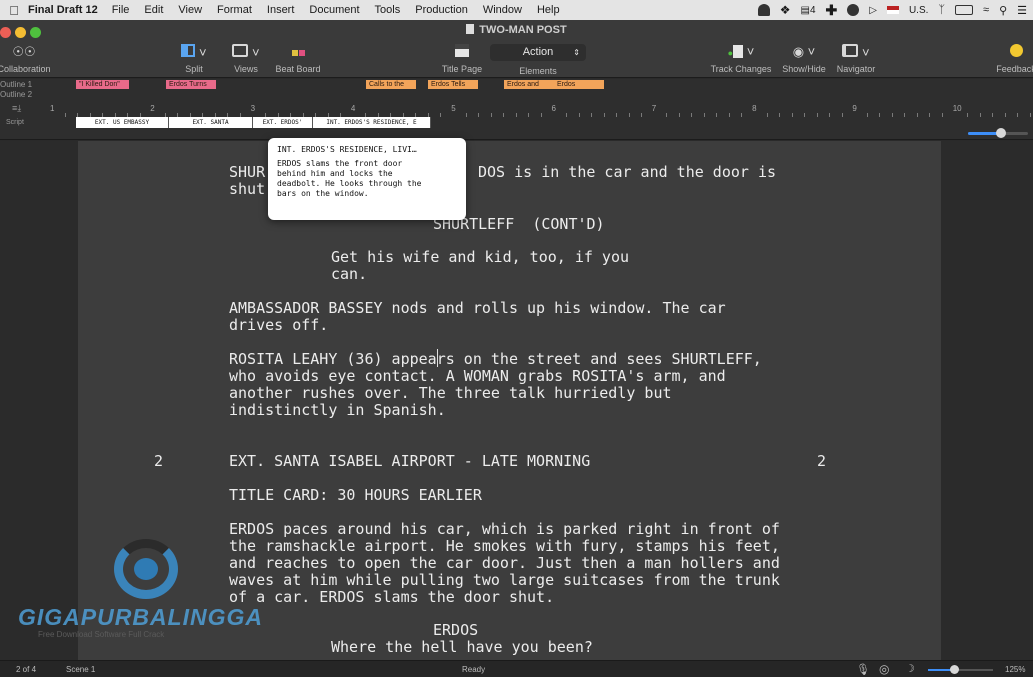 The image size is (1033, 677). Describe the element at coordinates (102, 84) in the screenshot. I see `outline-bar: "I Killed Don"` at that location.